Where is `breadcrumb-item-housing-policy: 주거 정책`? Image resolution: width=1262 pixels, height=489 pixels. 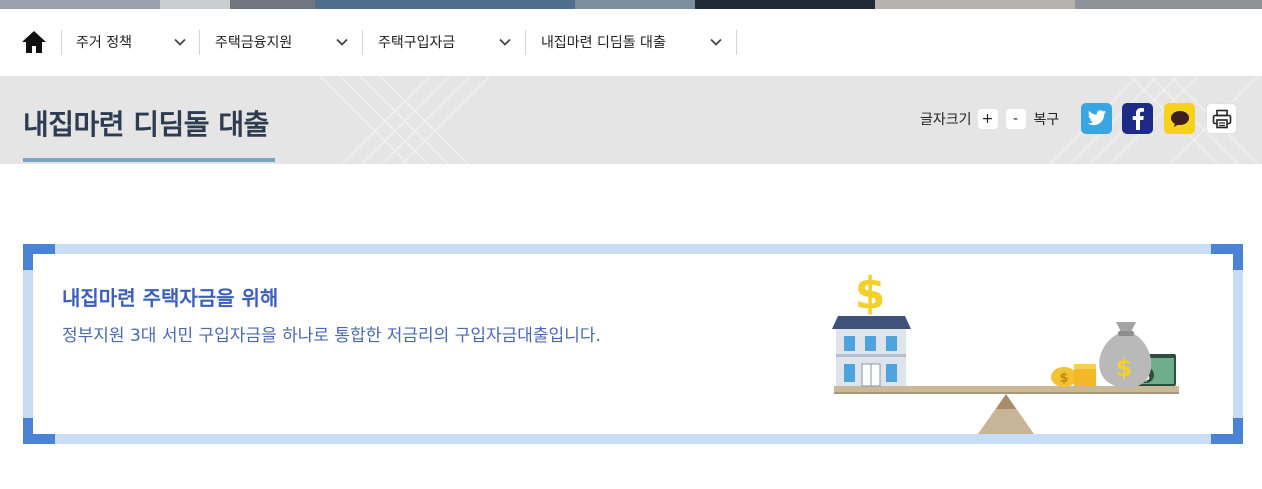
breadcrumb-item-housing-policy: 주거 정책 is located at coordinates (131, 42).